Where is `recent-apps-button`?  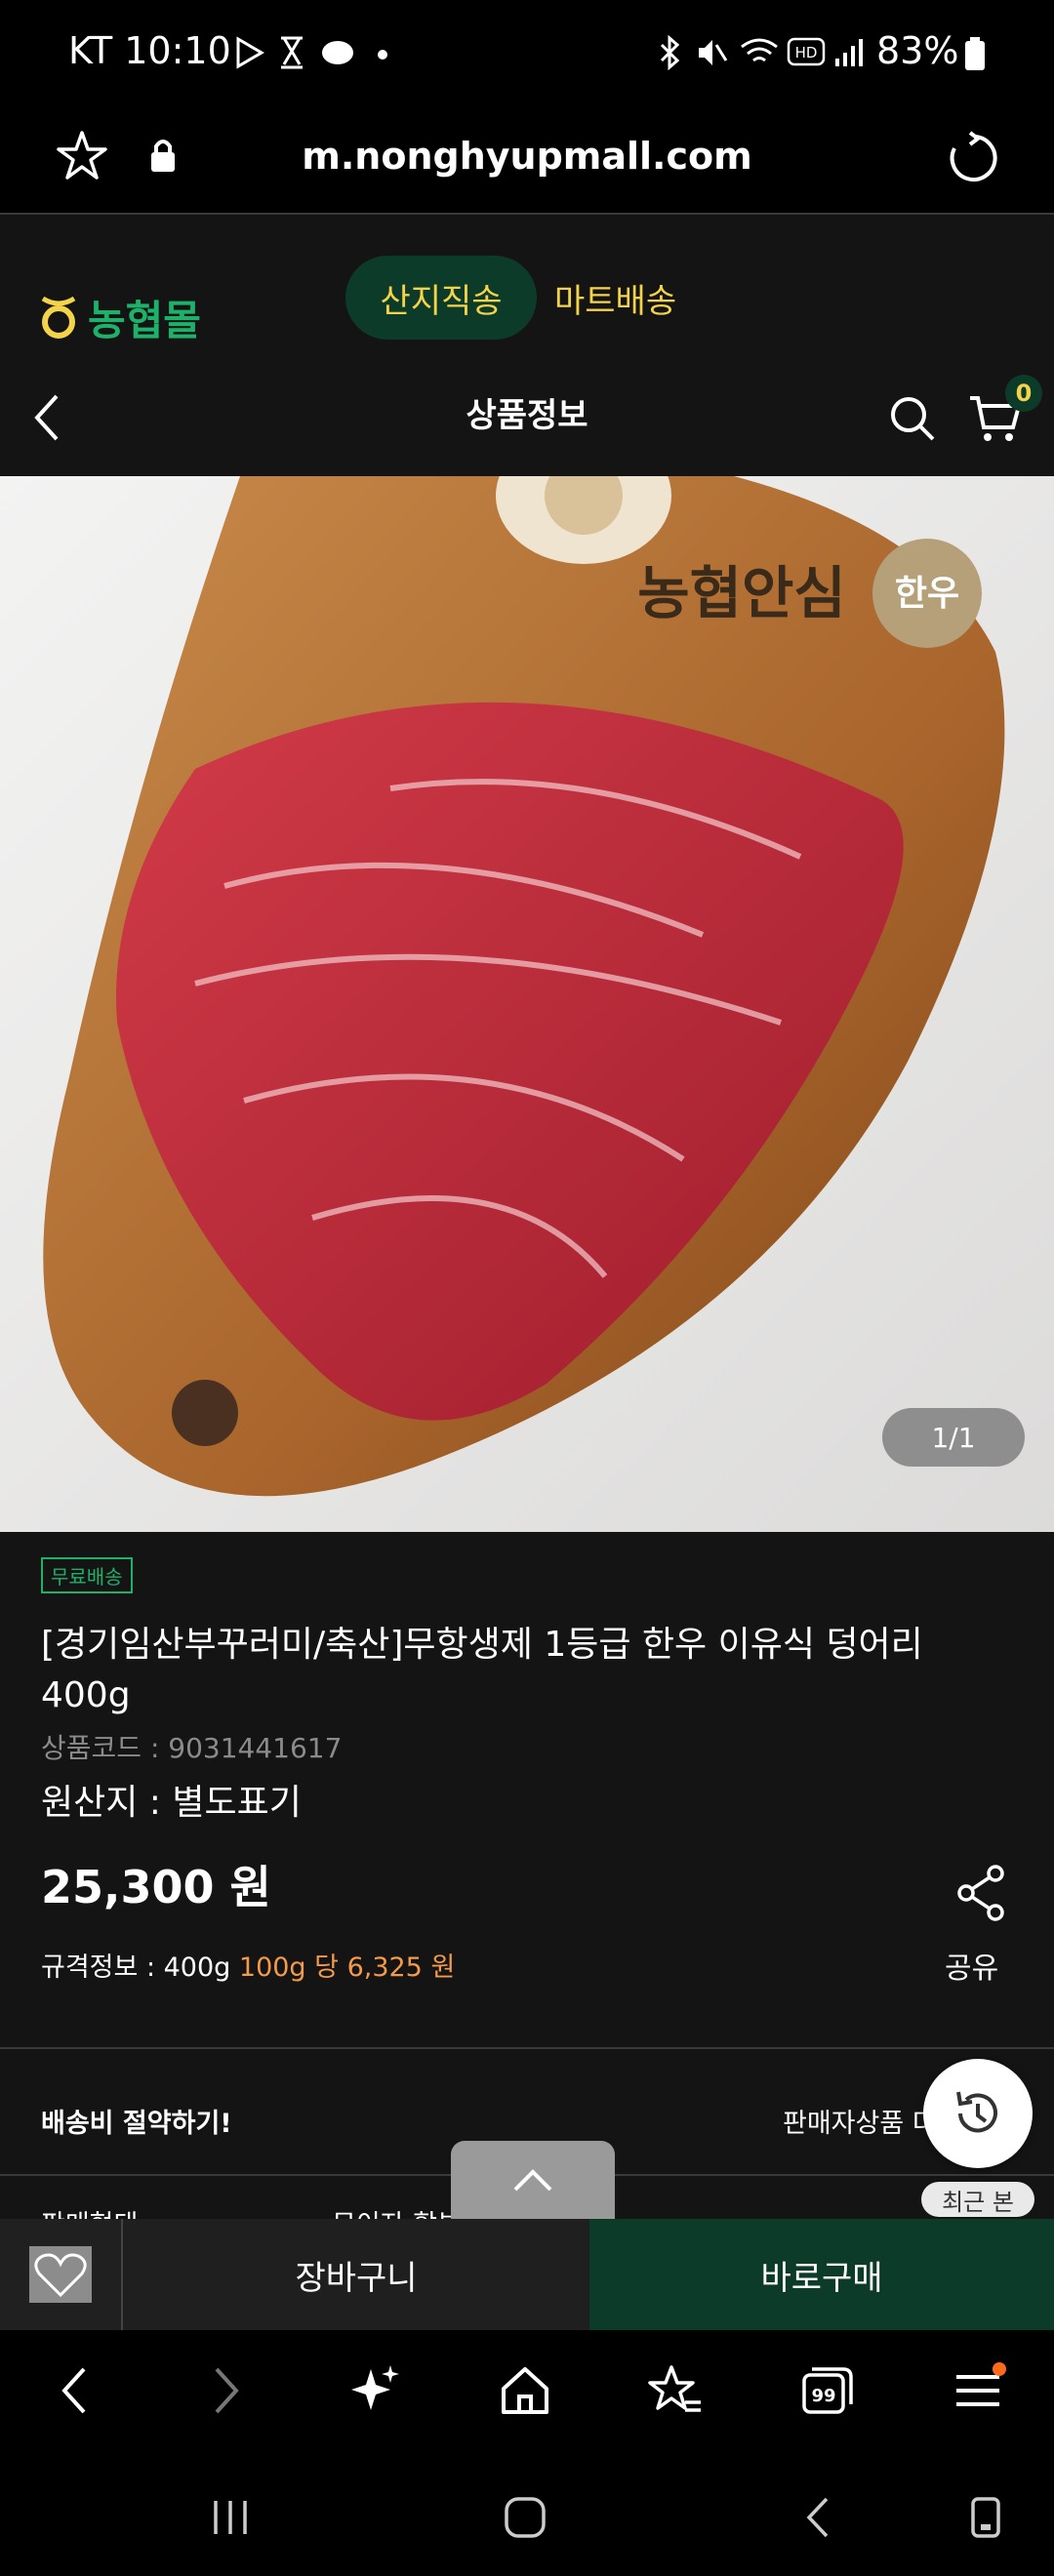 recent-apps-button is located at coordinates (230, 2517).